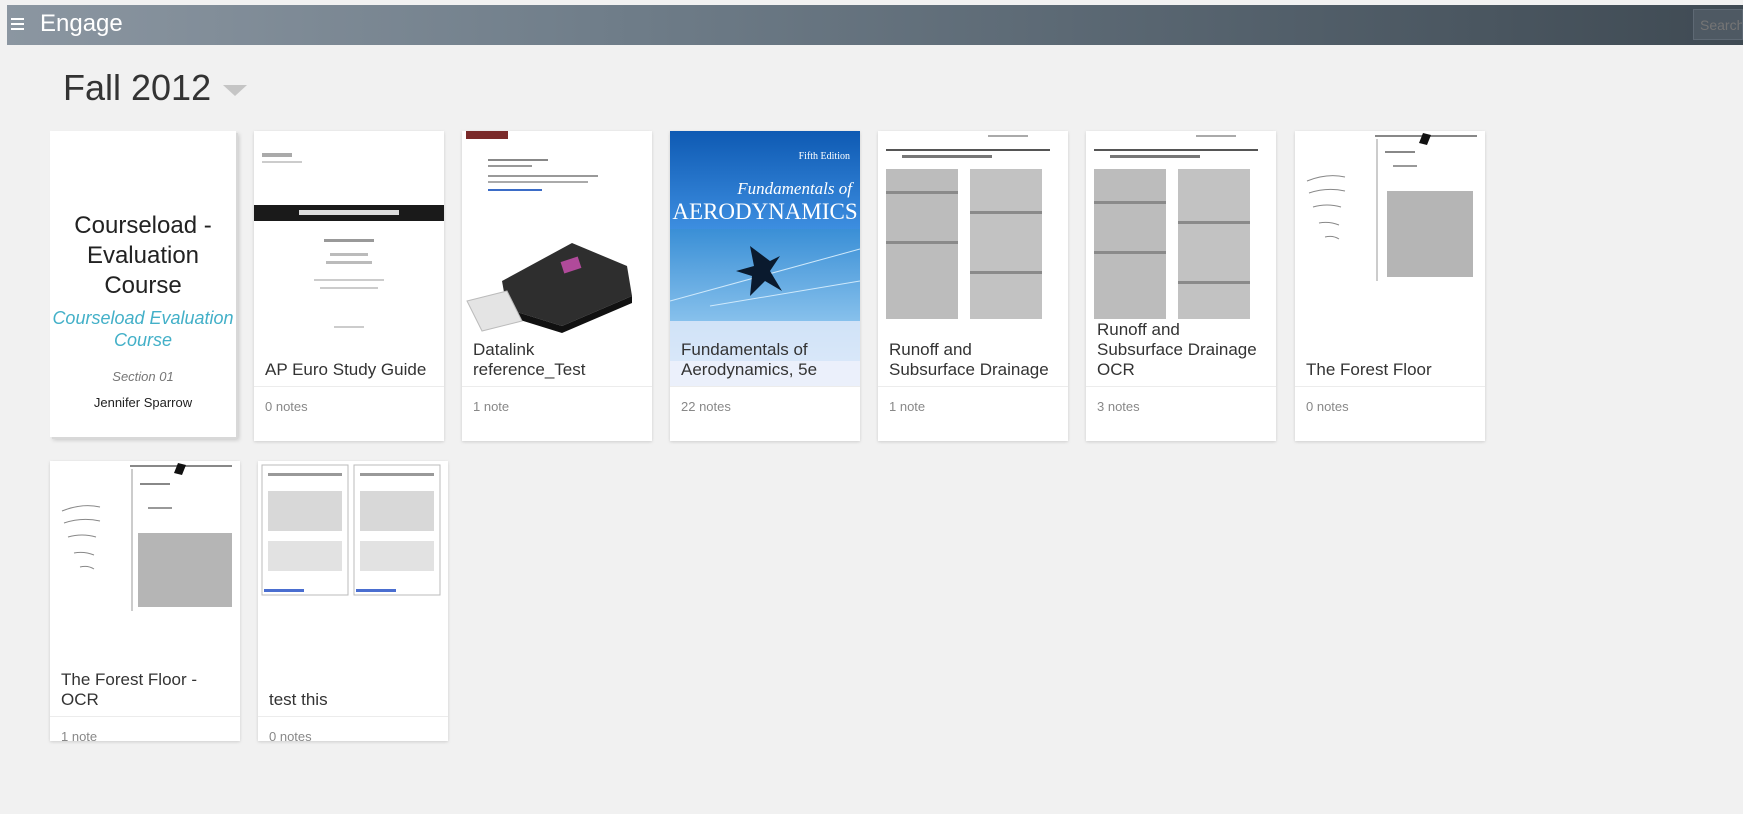 Image resolution: width=1743 pixels, height=814 pixels. I want to click on book-title: Datalink reference_Test, so click(557, 363).